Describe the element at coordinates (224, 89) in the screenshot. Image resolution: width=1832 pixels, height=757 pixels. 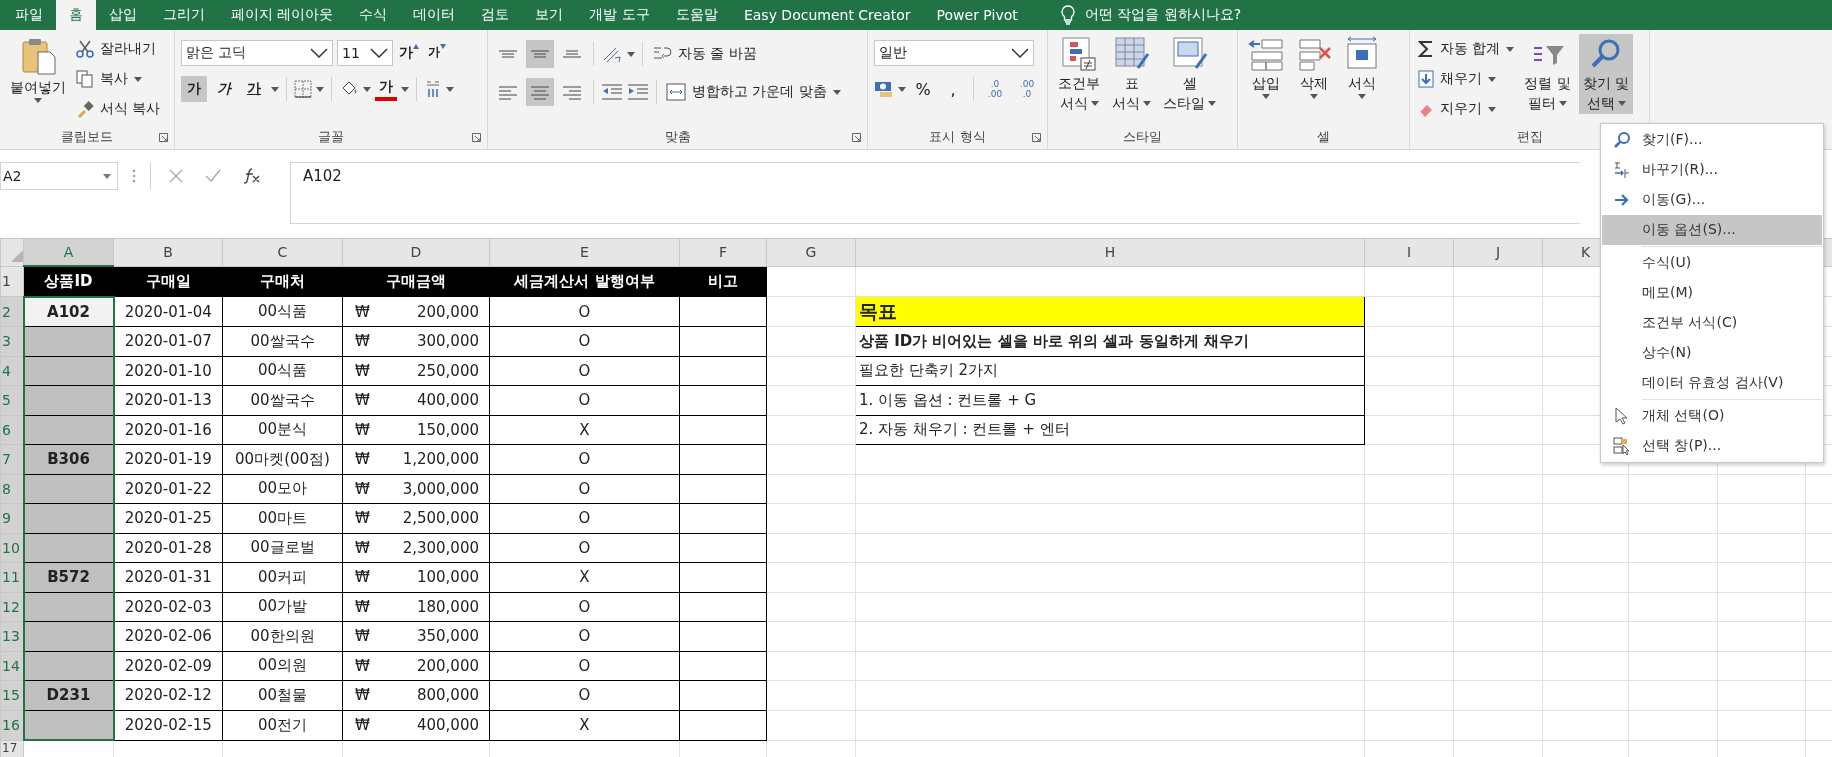
I see `italic-button: 가` at that location.